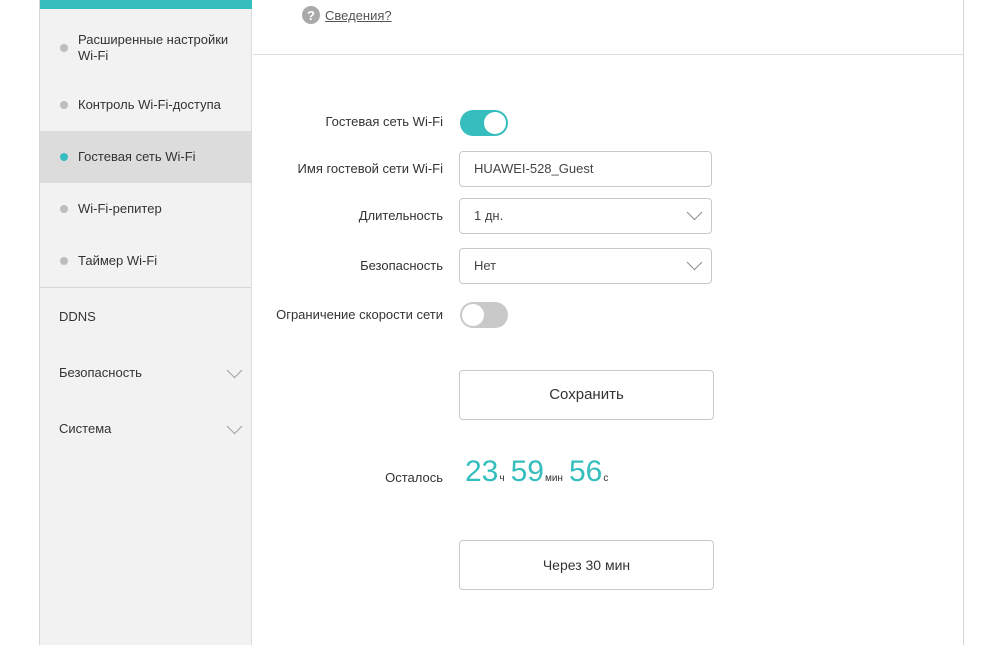 This screenshot has width=1000, height=645. Describe the element at coordinates (414, 477) in the screenshot. I see `remaining-label: Осталось` at that location.